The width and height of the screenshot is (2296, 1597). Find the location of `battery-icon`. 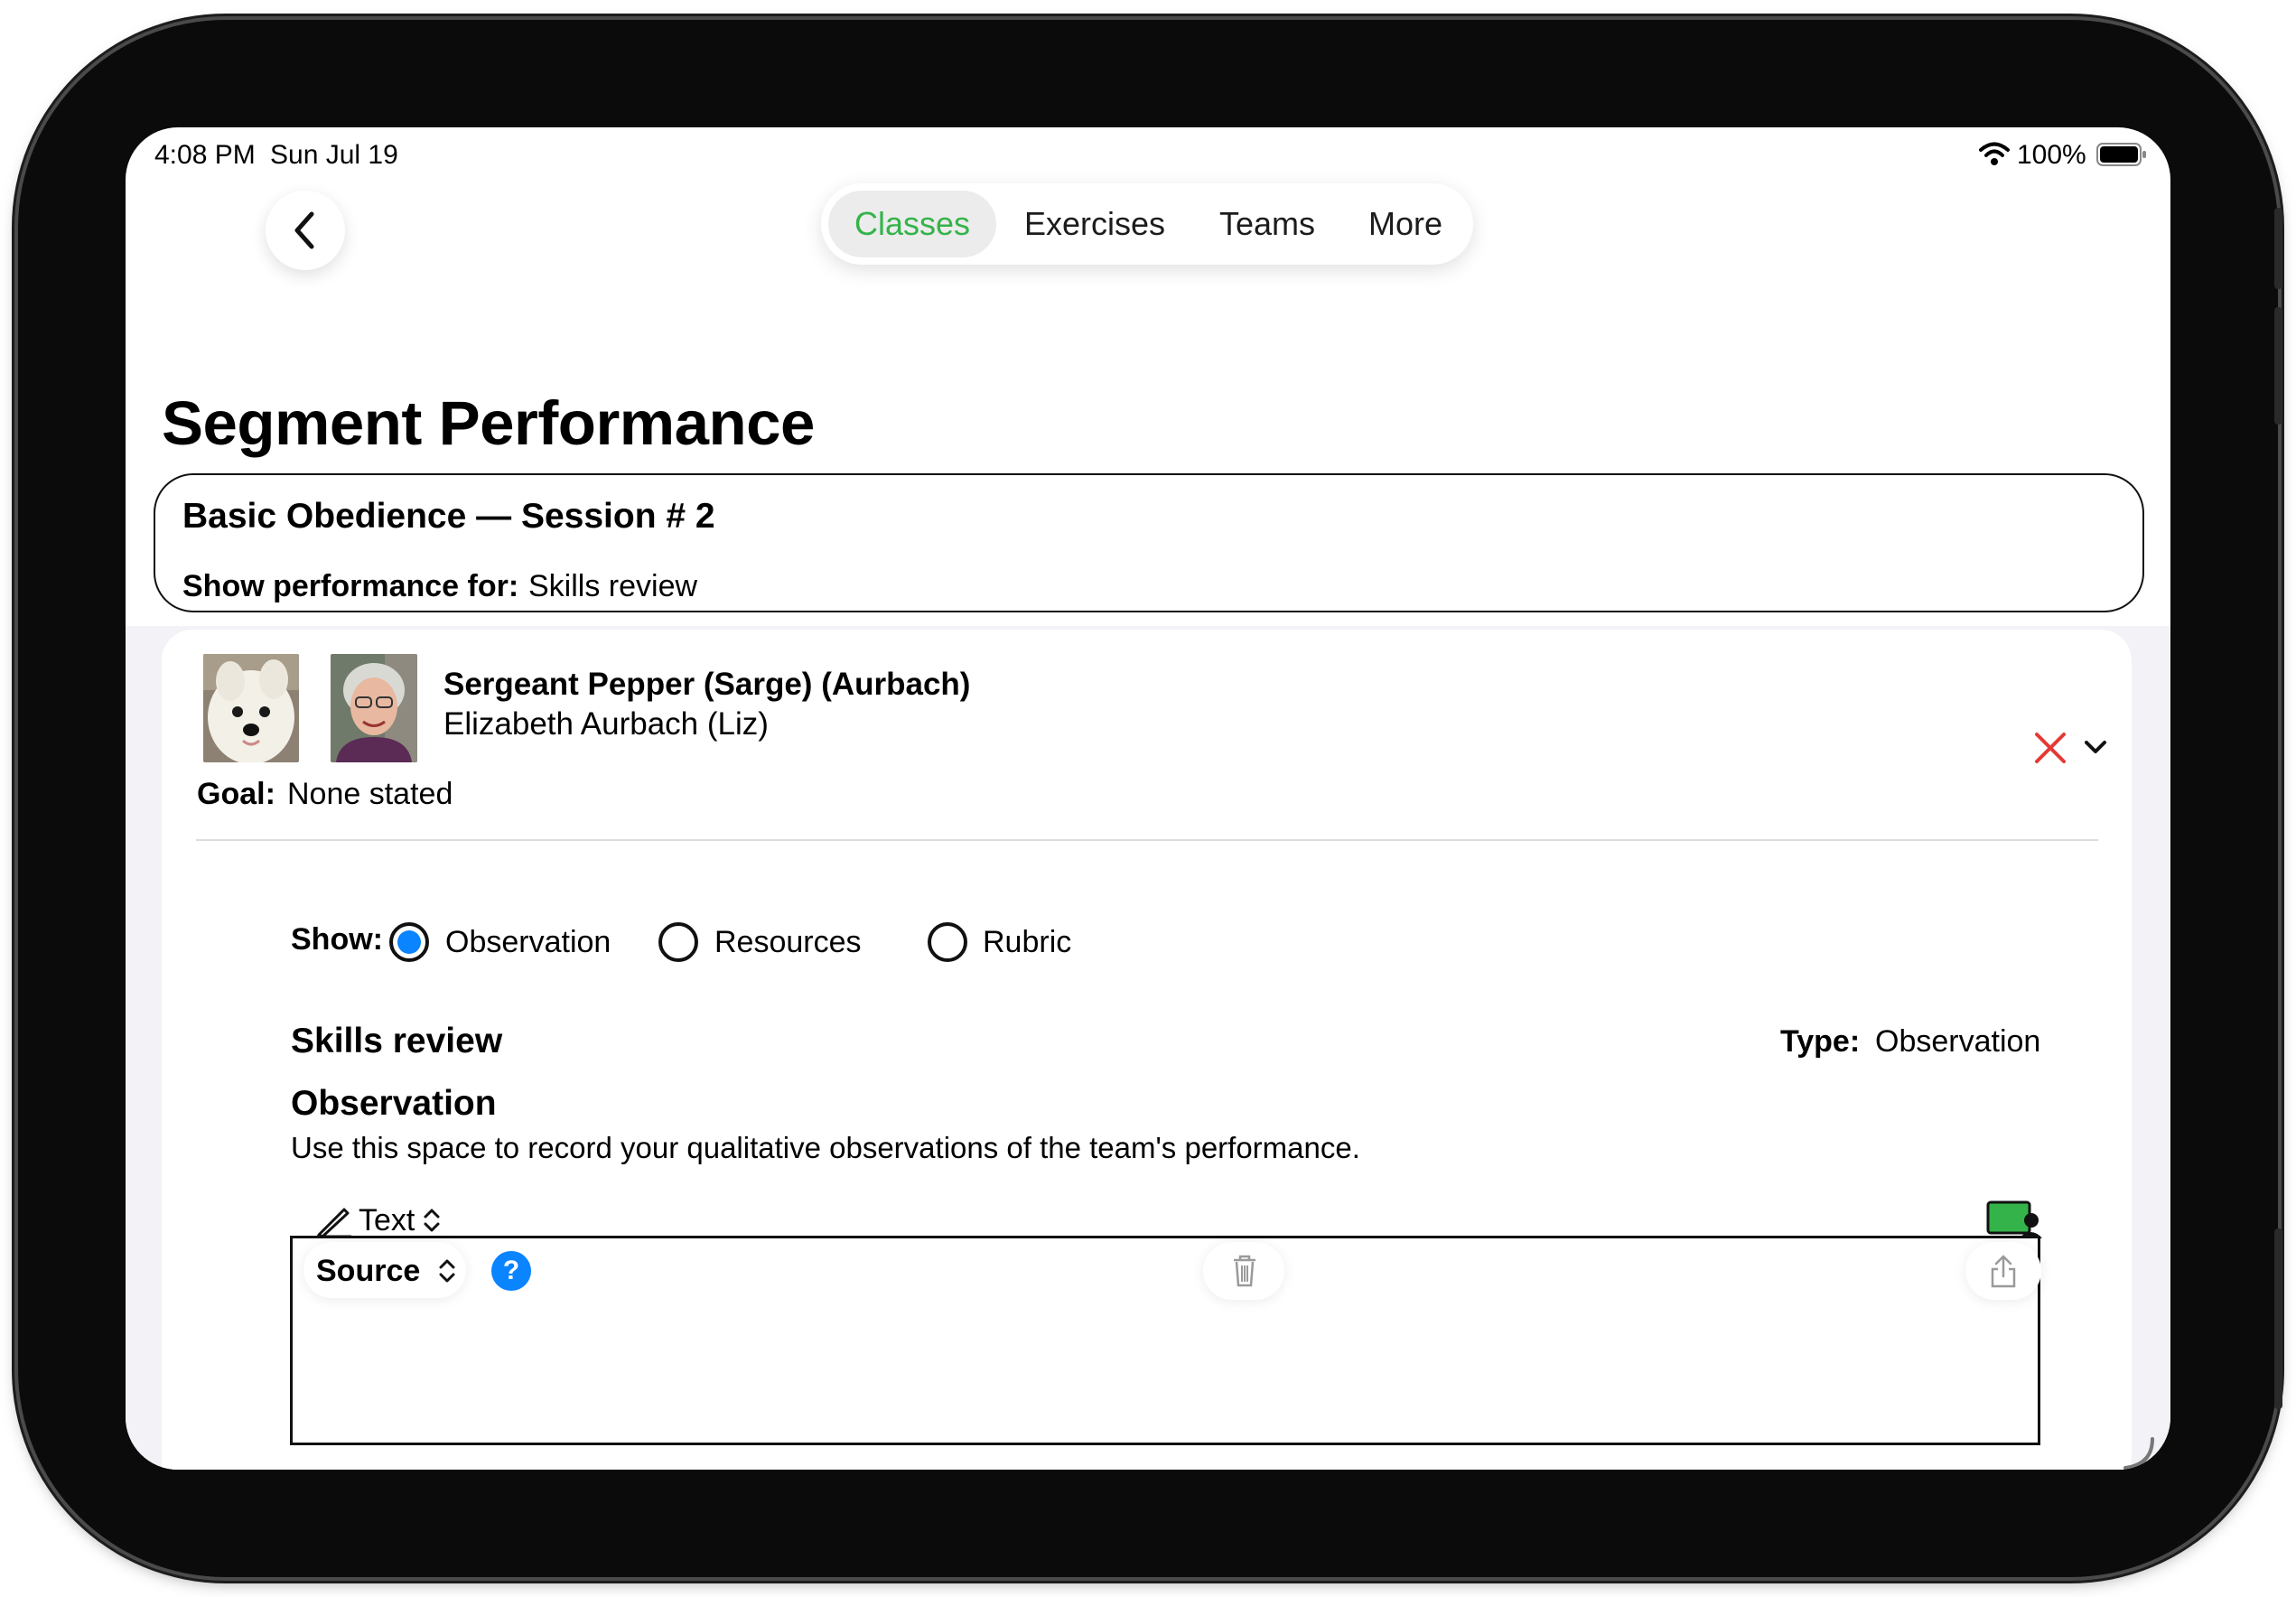

battery-icon is located at coordinates (2121, 154).